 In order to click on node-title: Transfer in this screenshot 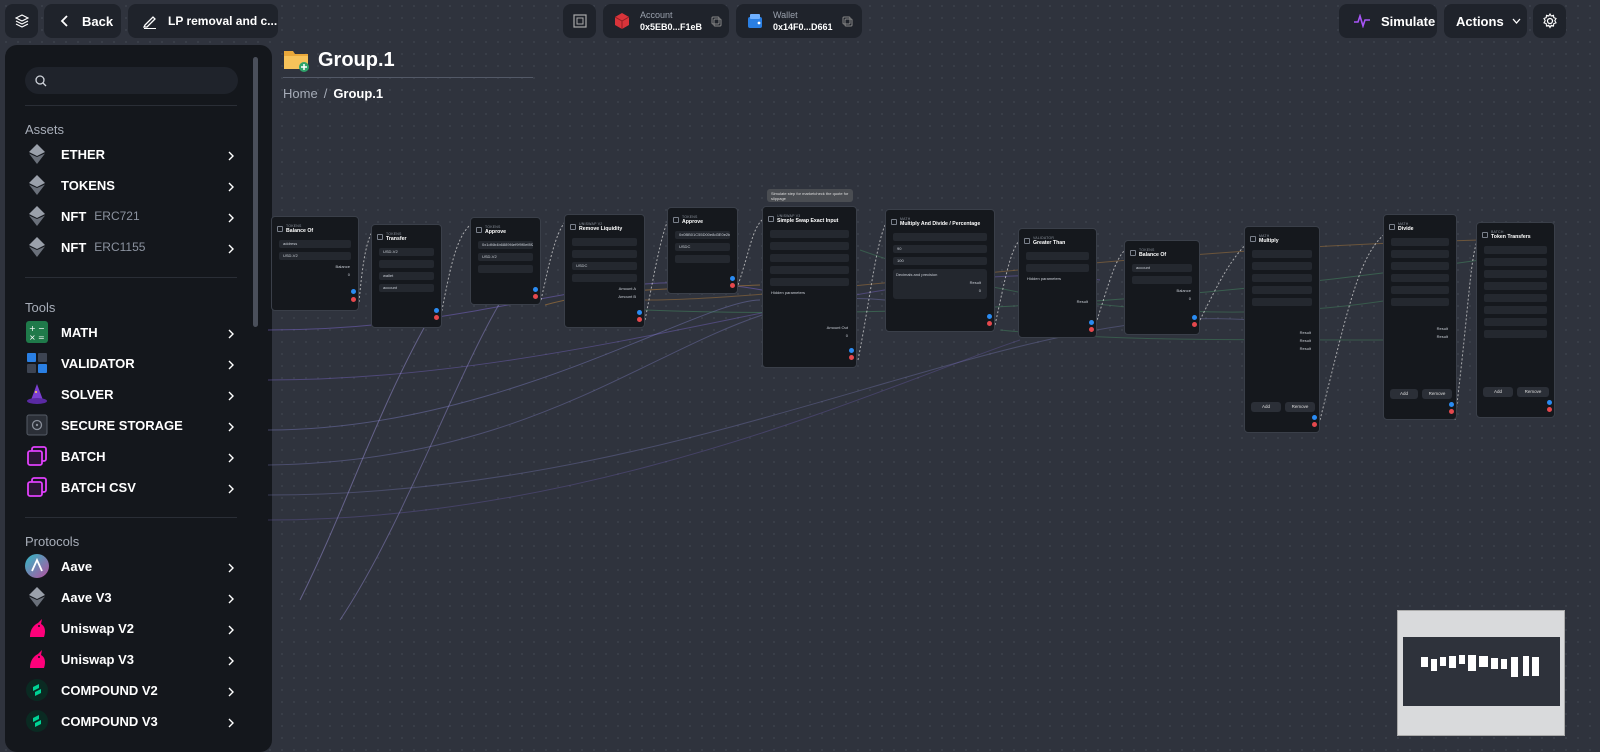, I will do `click(396, 239)`.